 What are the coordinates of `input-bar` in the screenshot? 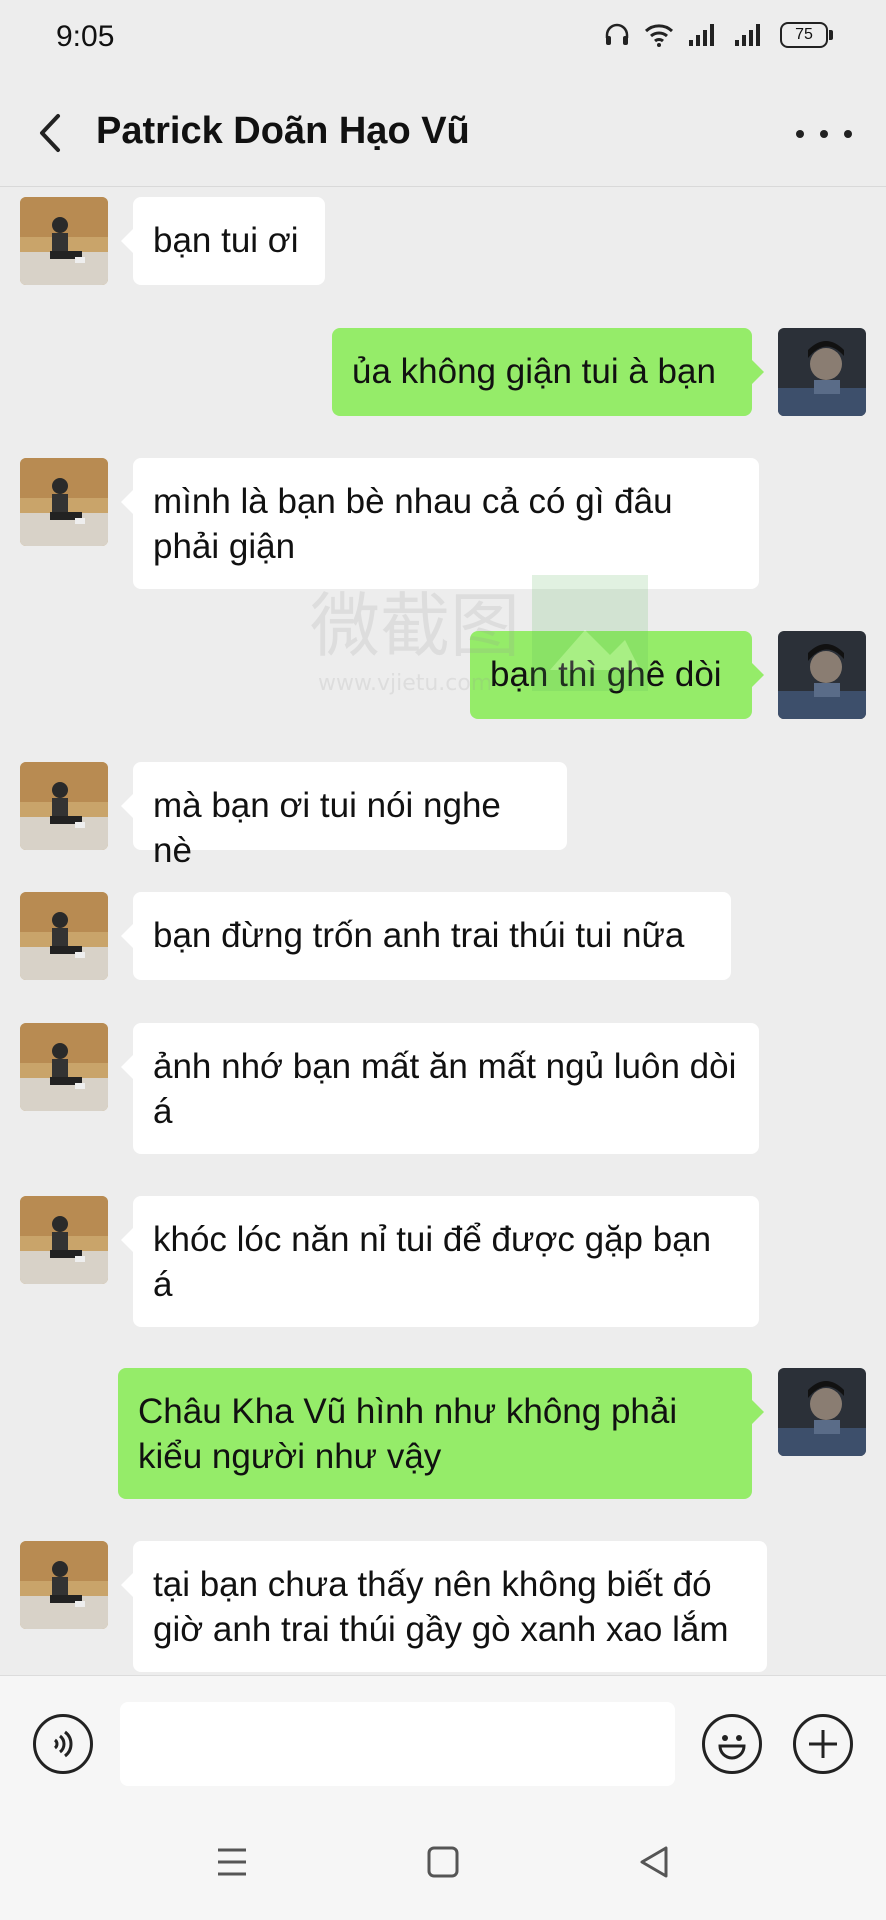 It's located at (443, 1740).